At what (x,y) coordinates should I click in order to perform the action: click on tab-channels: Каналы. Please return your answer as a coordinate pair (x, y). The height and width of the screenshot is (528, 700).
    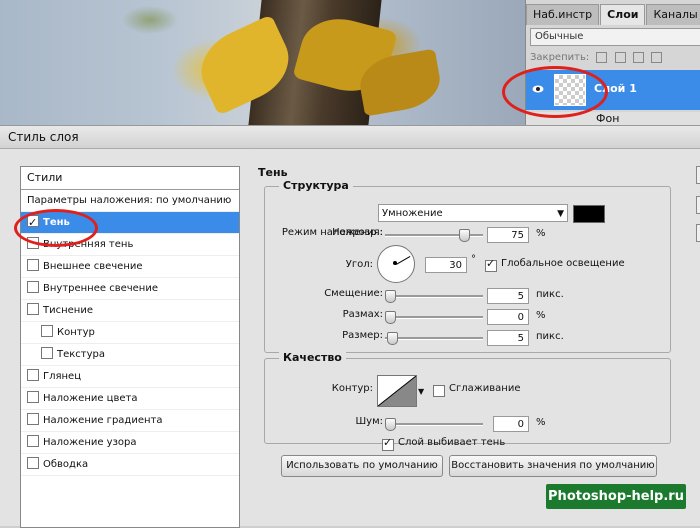
    Looking at the image, I should click on (673, 14).